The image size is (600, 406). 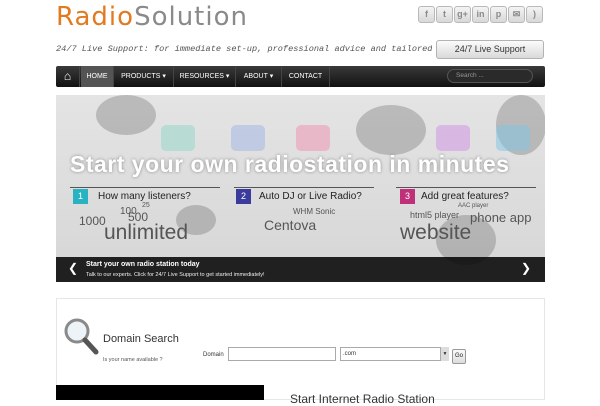 I want to click on linkedin-icon: in, so click(x=480, y=14).